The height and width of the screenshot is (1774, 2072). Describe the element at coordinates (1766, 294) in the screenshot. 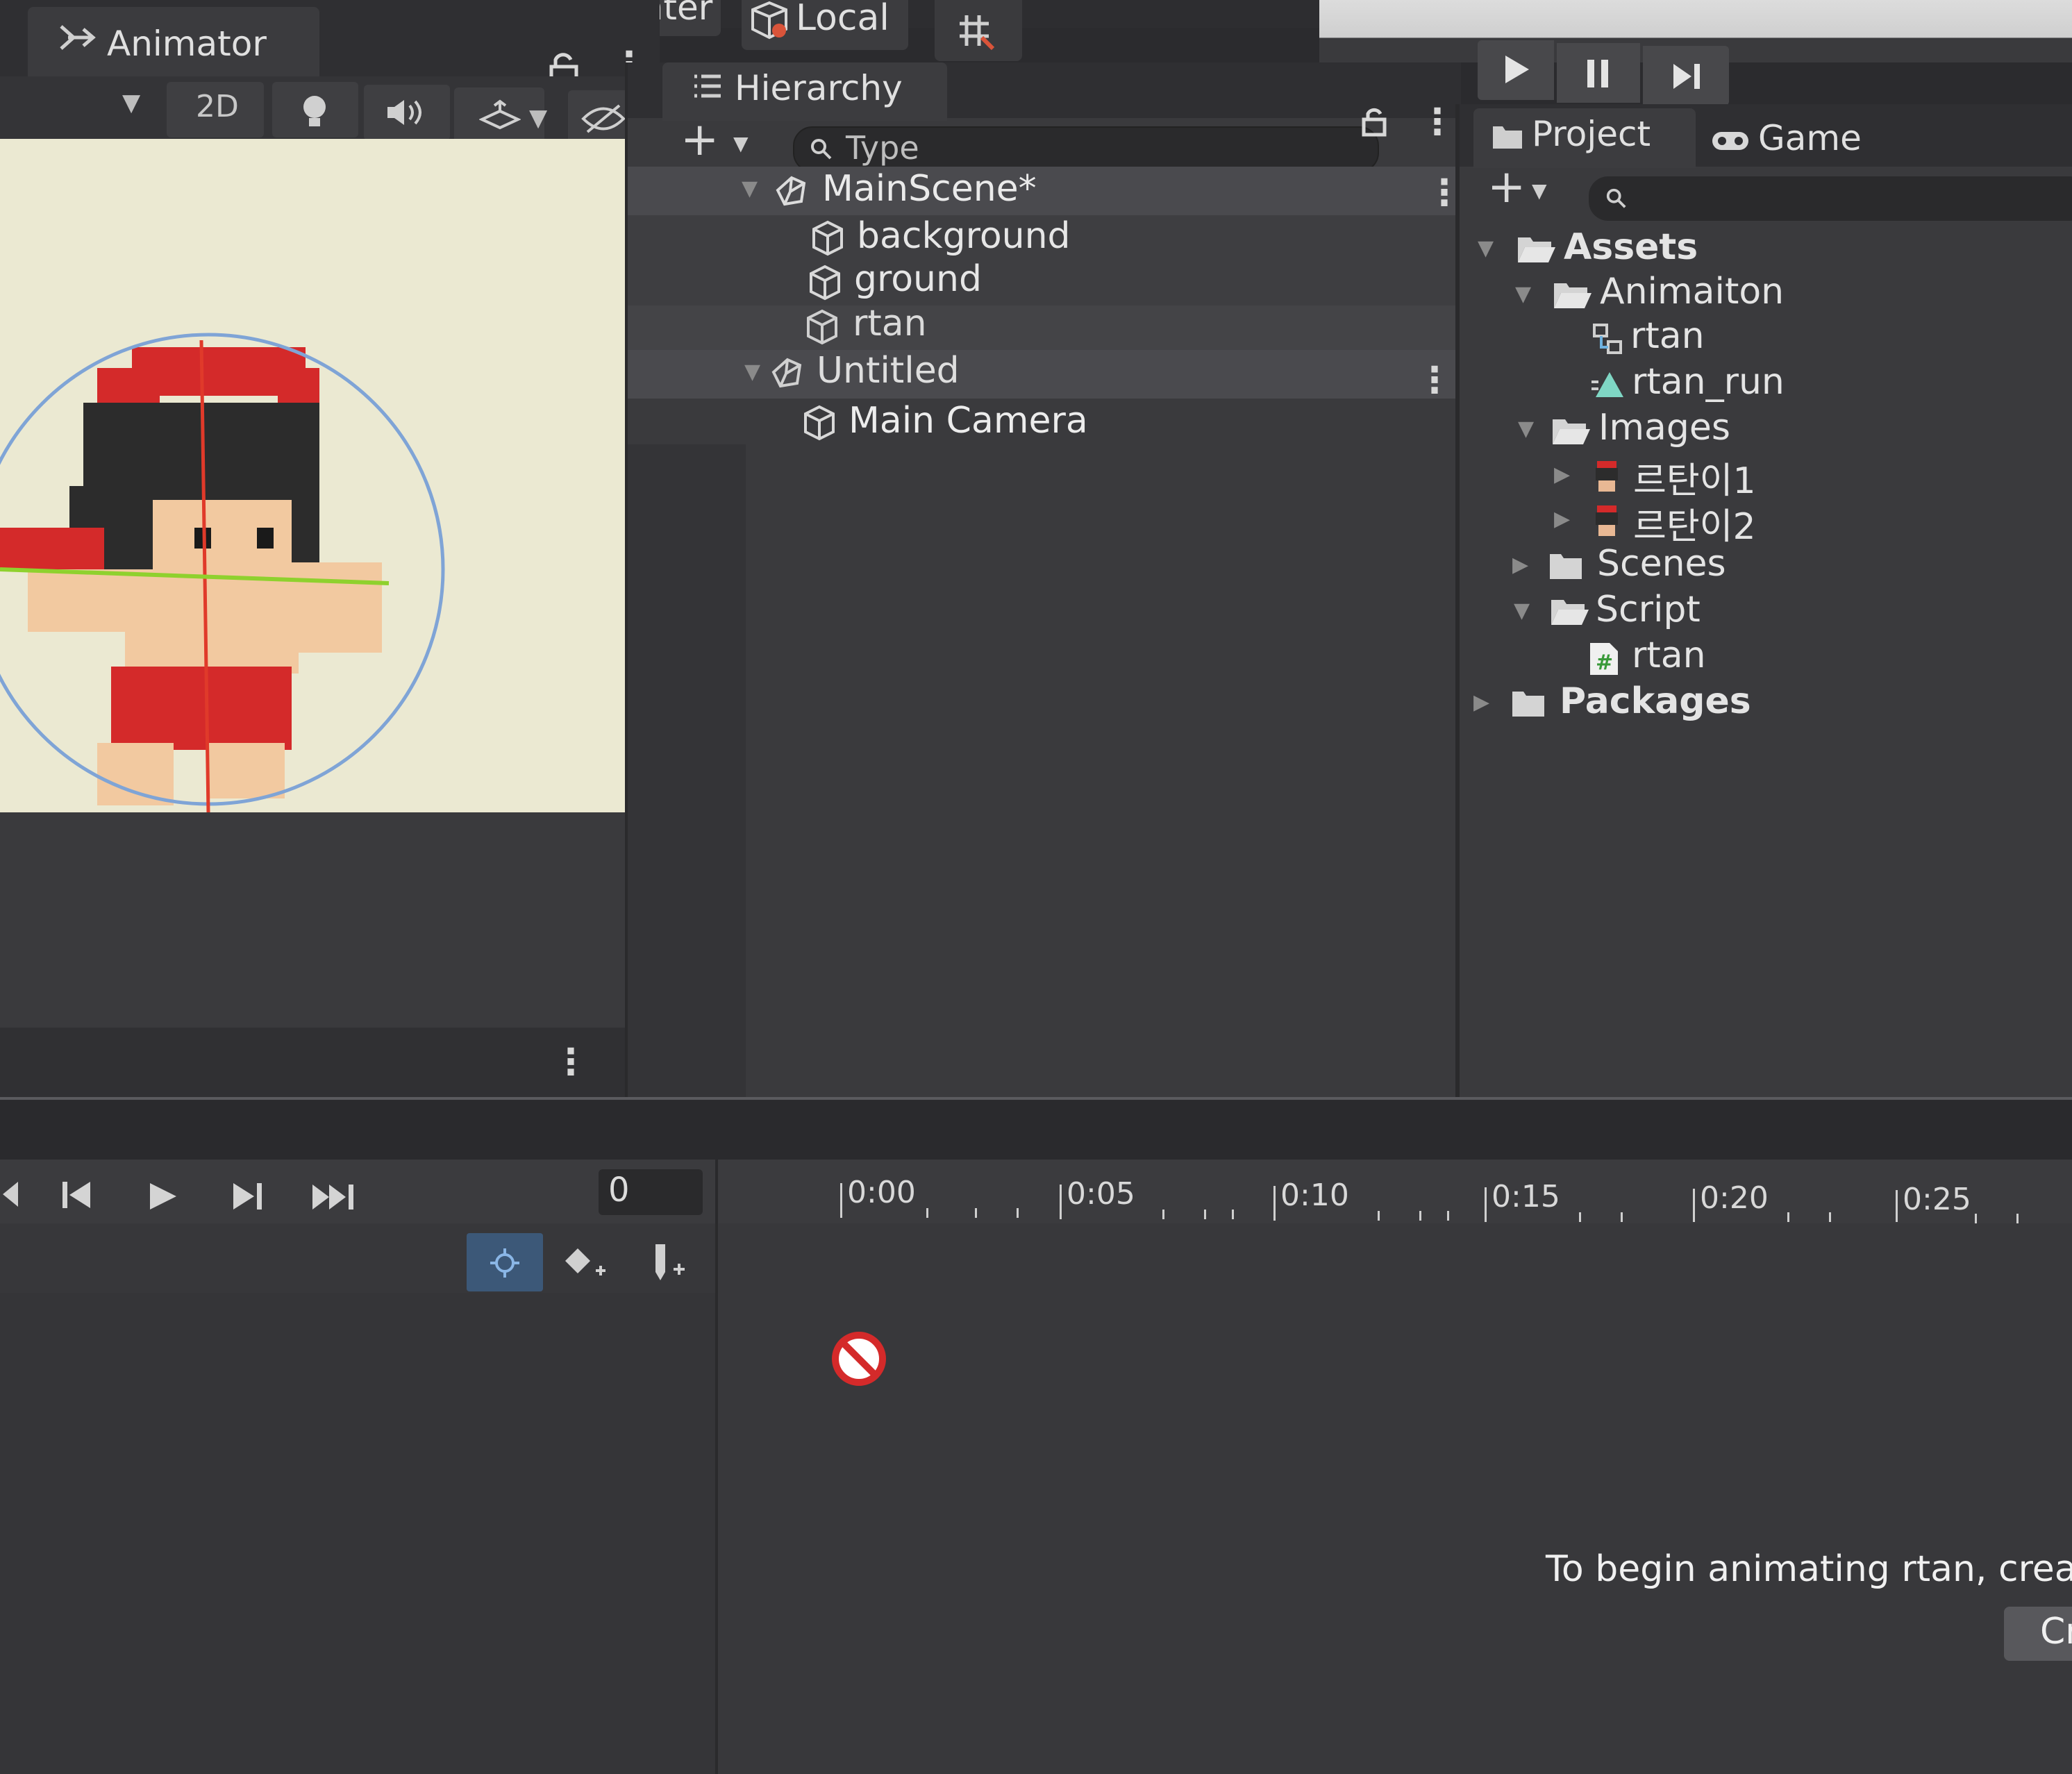

I see `project-tree-animaiton: ▼ Animaiton` at that location.